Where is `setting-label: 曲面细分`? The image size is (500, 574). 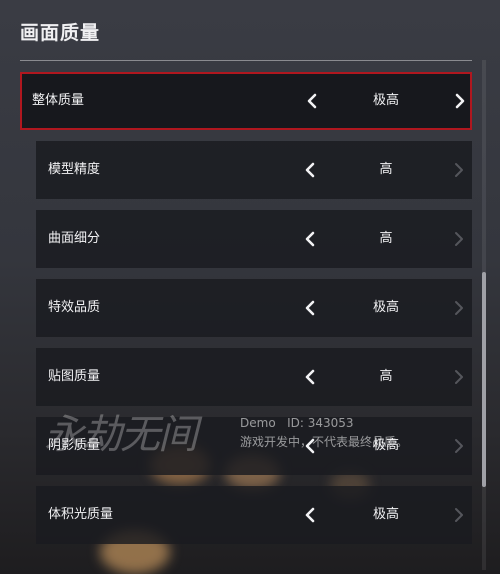
setting-label: 曲面细分 is located at coordinates (74, 238).